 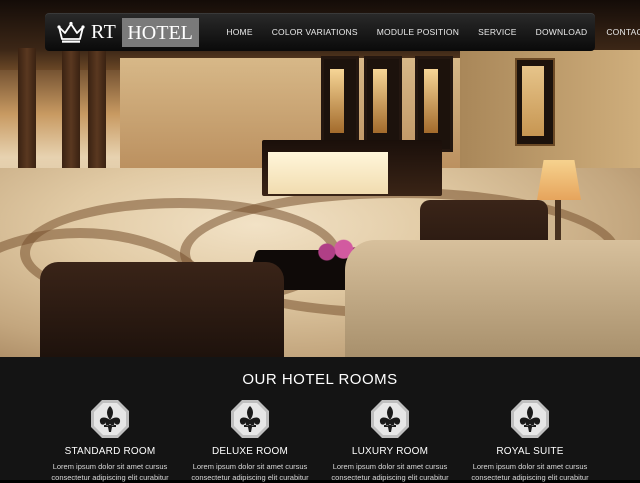 I want to click on hero-sofa, so click(x=492, y=298).